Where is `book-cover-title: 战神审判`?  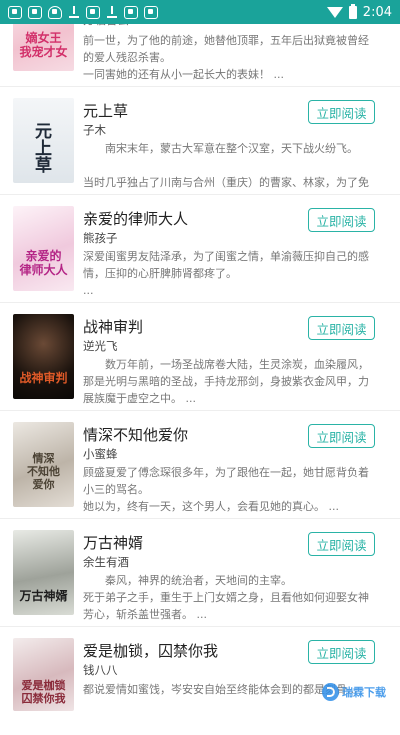
book-cover-title: 战神审判 is located at coordinates (43, 378).